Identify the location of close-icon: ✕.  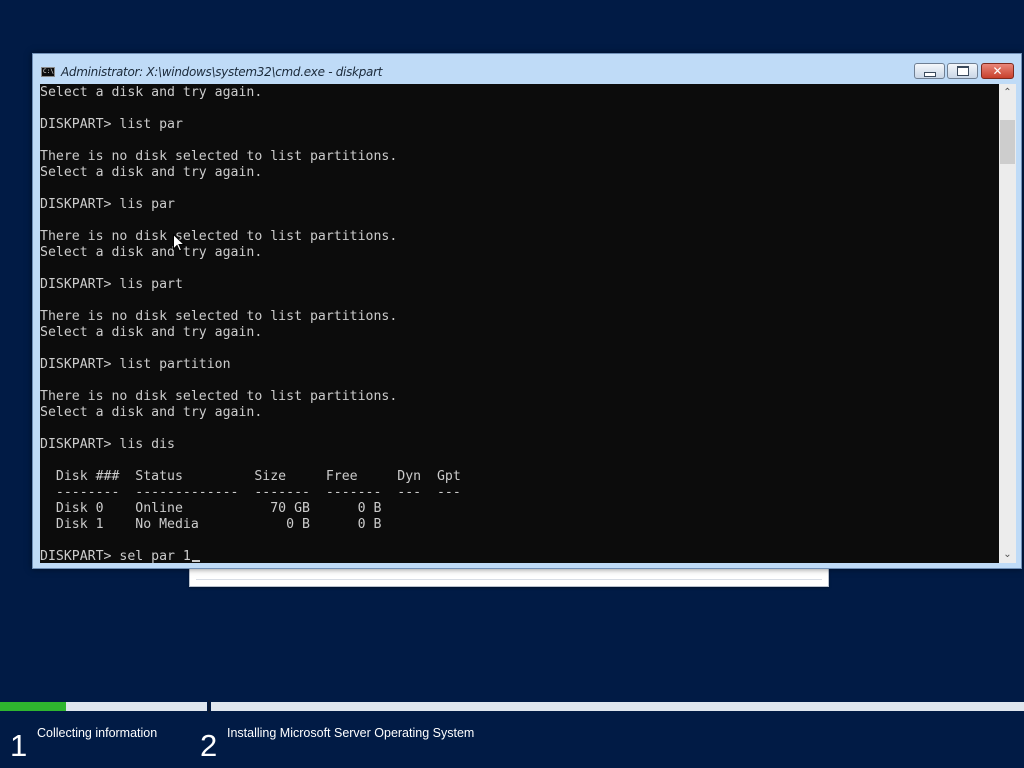
(997, 71).